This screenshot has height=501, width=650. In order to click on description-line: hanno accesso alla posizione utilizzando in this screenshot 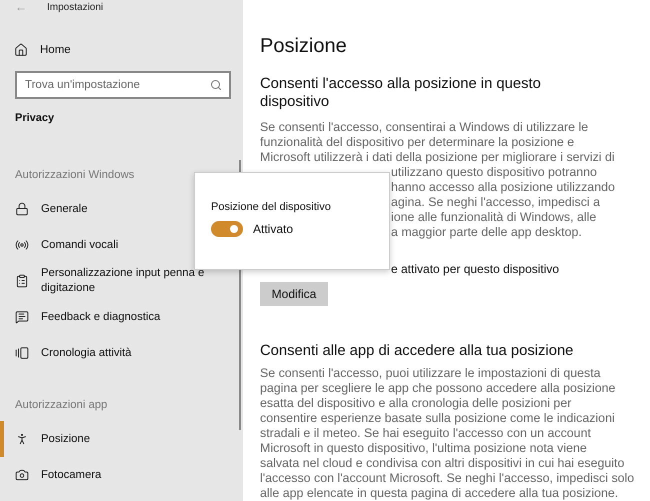, I will do `click(503, 188)`.